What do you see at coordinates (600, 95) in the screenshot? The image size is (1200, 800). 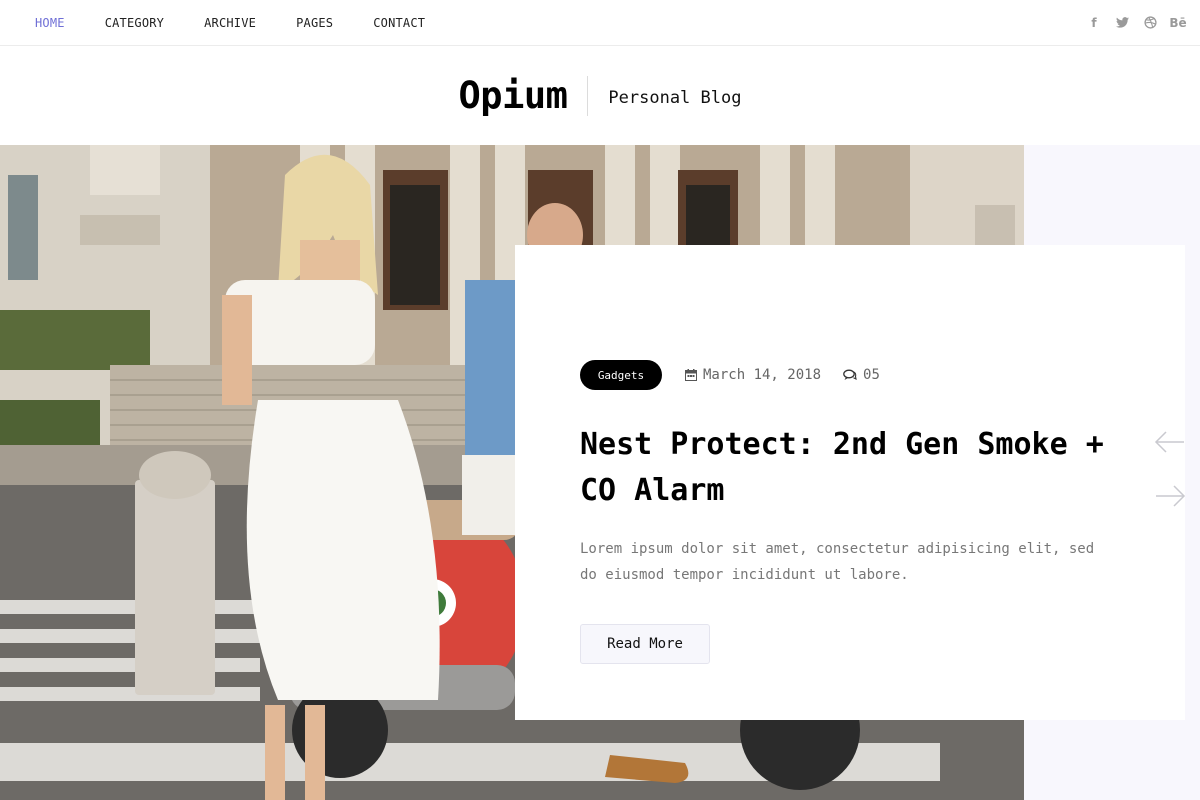 I see `site-header: Opium Personal Blog` at bounding box center [600, 95].